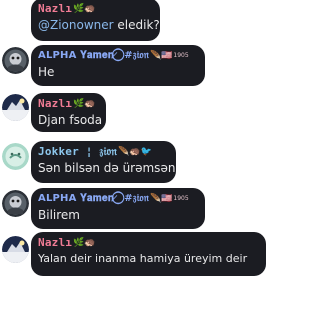 The height and width of the screenshot is (320, 320). Describe the element at coordinates (118, 65) in the screenshot. I see `message-bubble: ALPHA 𝐘𝐚𝐦𝐞𝐧 ̷ ⃝ #𝔷𝔦𝔬𝔫 🪶🇺🇸 1905 He` at that location.